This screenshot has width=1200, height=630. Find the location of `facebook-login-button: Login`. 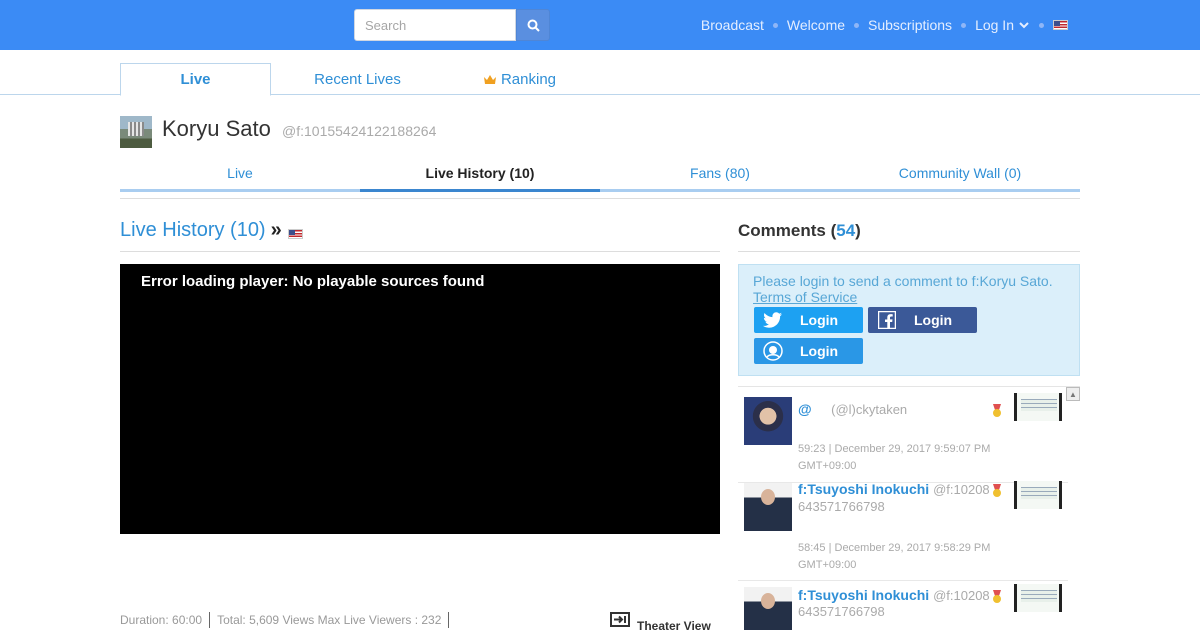

facebook-login-button: Login is located at coordinates (922, 320).